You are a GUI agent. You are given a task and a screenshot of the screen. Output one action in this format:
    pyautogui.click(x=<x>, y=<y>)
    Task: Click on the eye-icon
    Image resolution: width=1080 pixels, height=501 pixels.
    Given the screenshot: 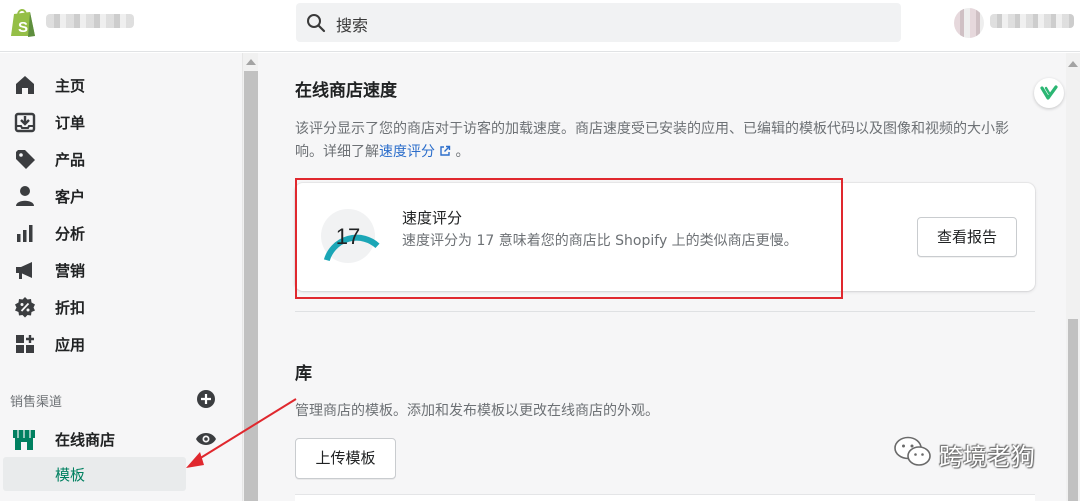 What is the action you would take?
    pyautogui.click(x=206, y=439)
    